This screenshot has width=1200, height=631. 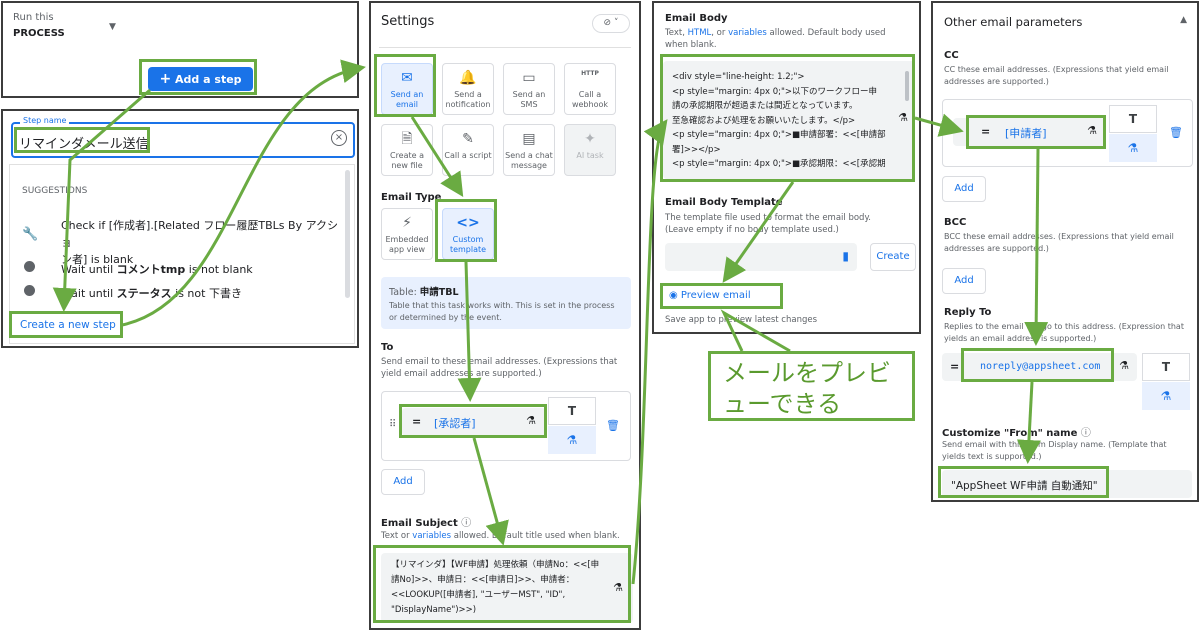 What do you see at coordinates (1183, 20) in the screenshot?
I see `chevron-up-icon: ▲` at bounding box center [1183, 20].